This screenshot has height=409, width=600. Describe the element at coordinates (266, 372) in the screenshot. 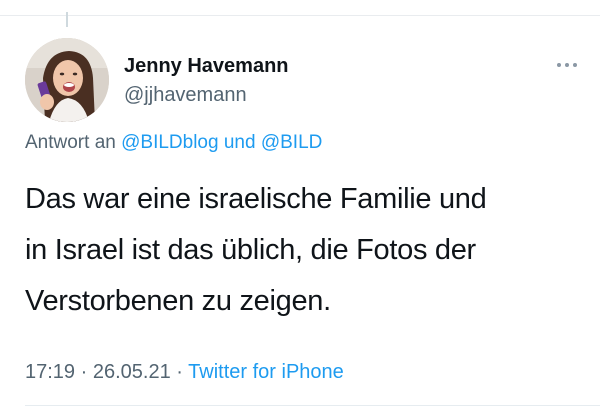

I see `tweet-source-link: Twitter for iPhone` at that location.